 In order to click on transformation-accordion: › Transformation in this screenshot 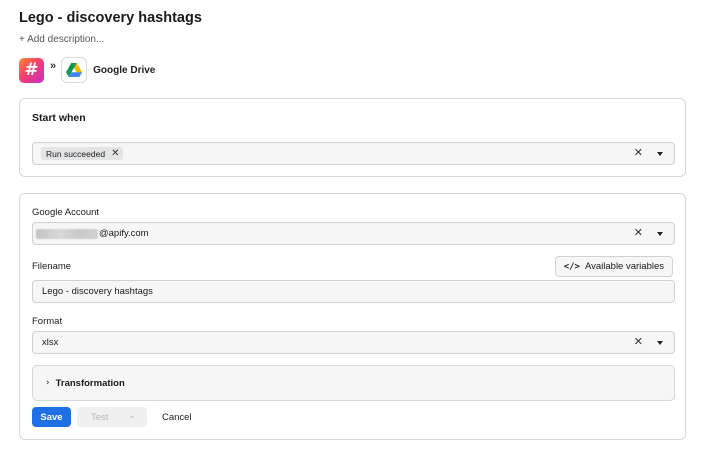, I will do `click(353, 383)`.